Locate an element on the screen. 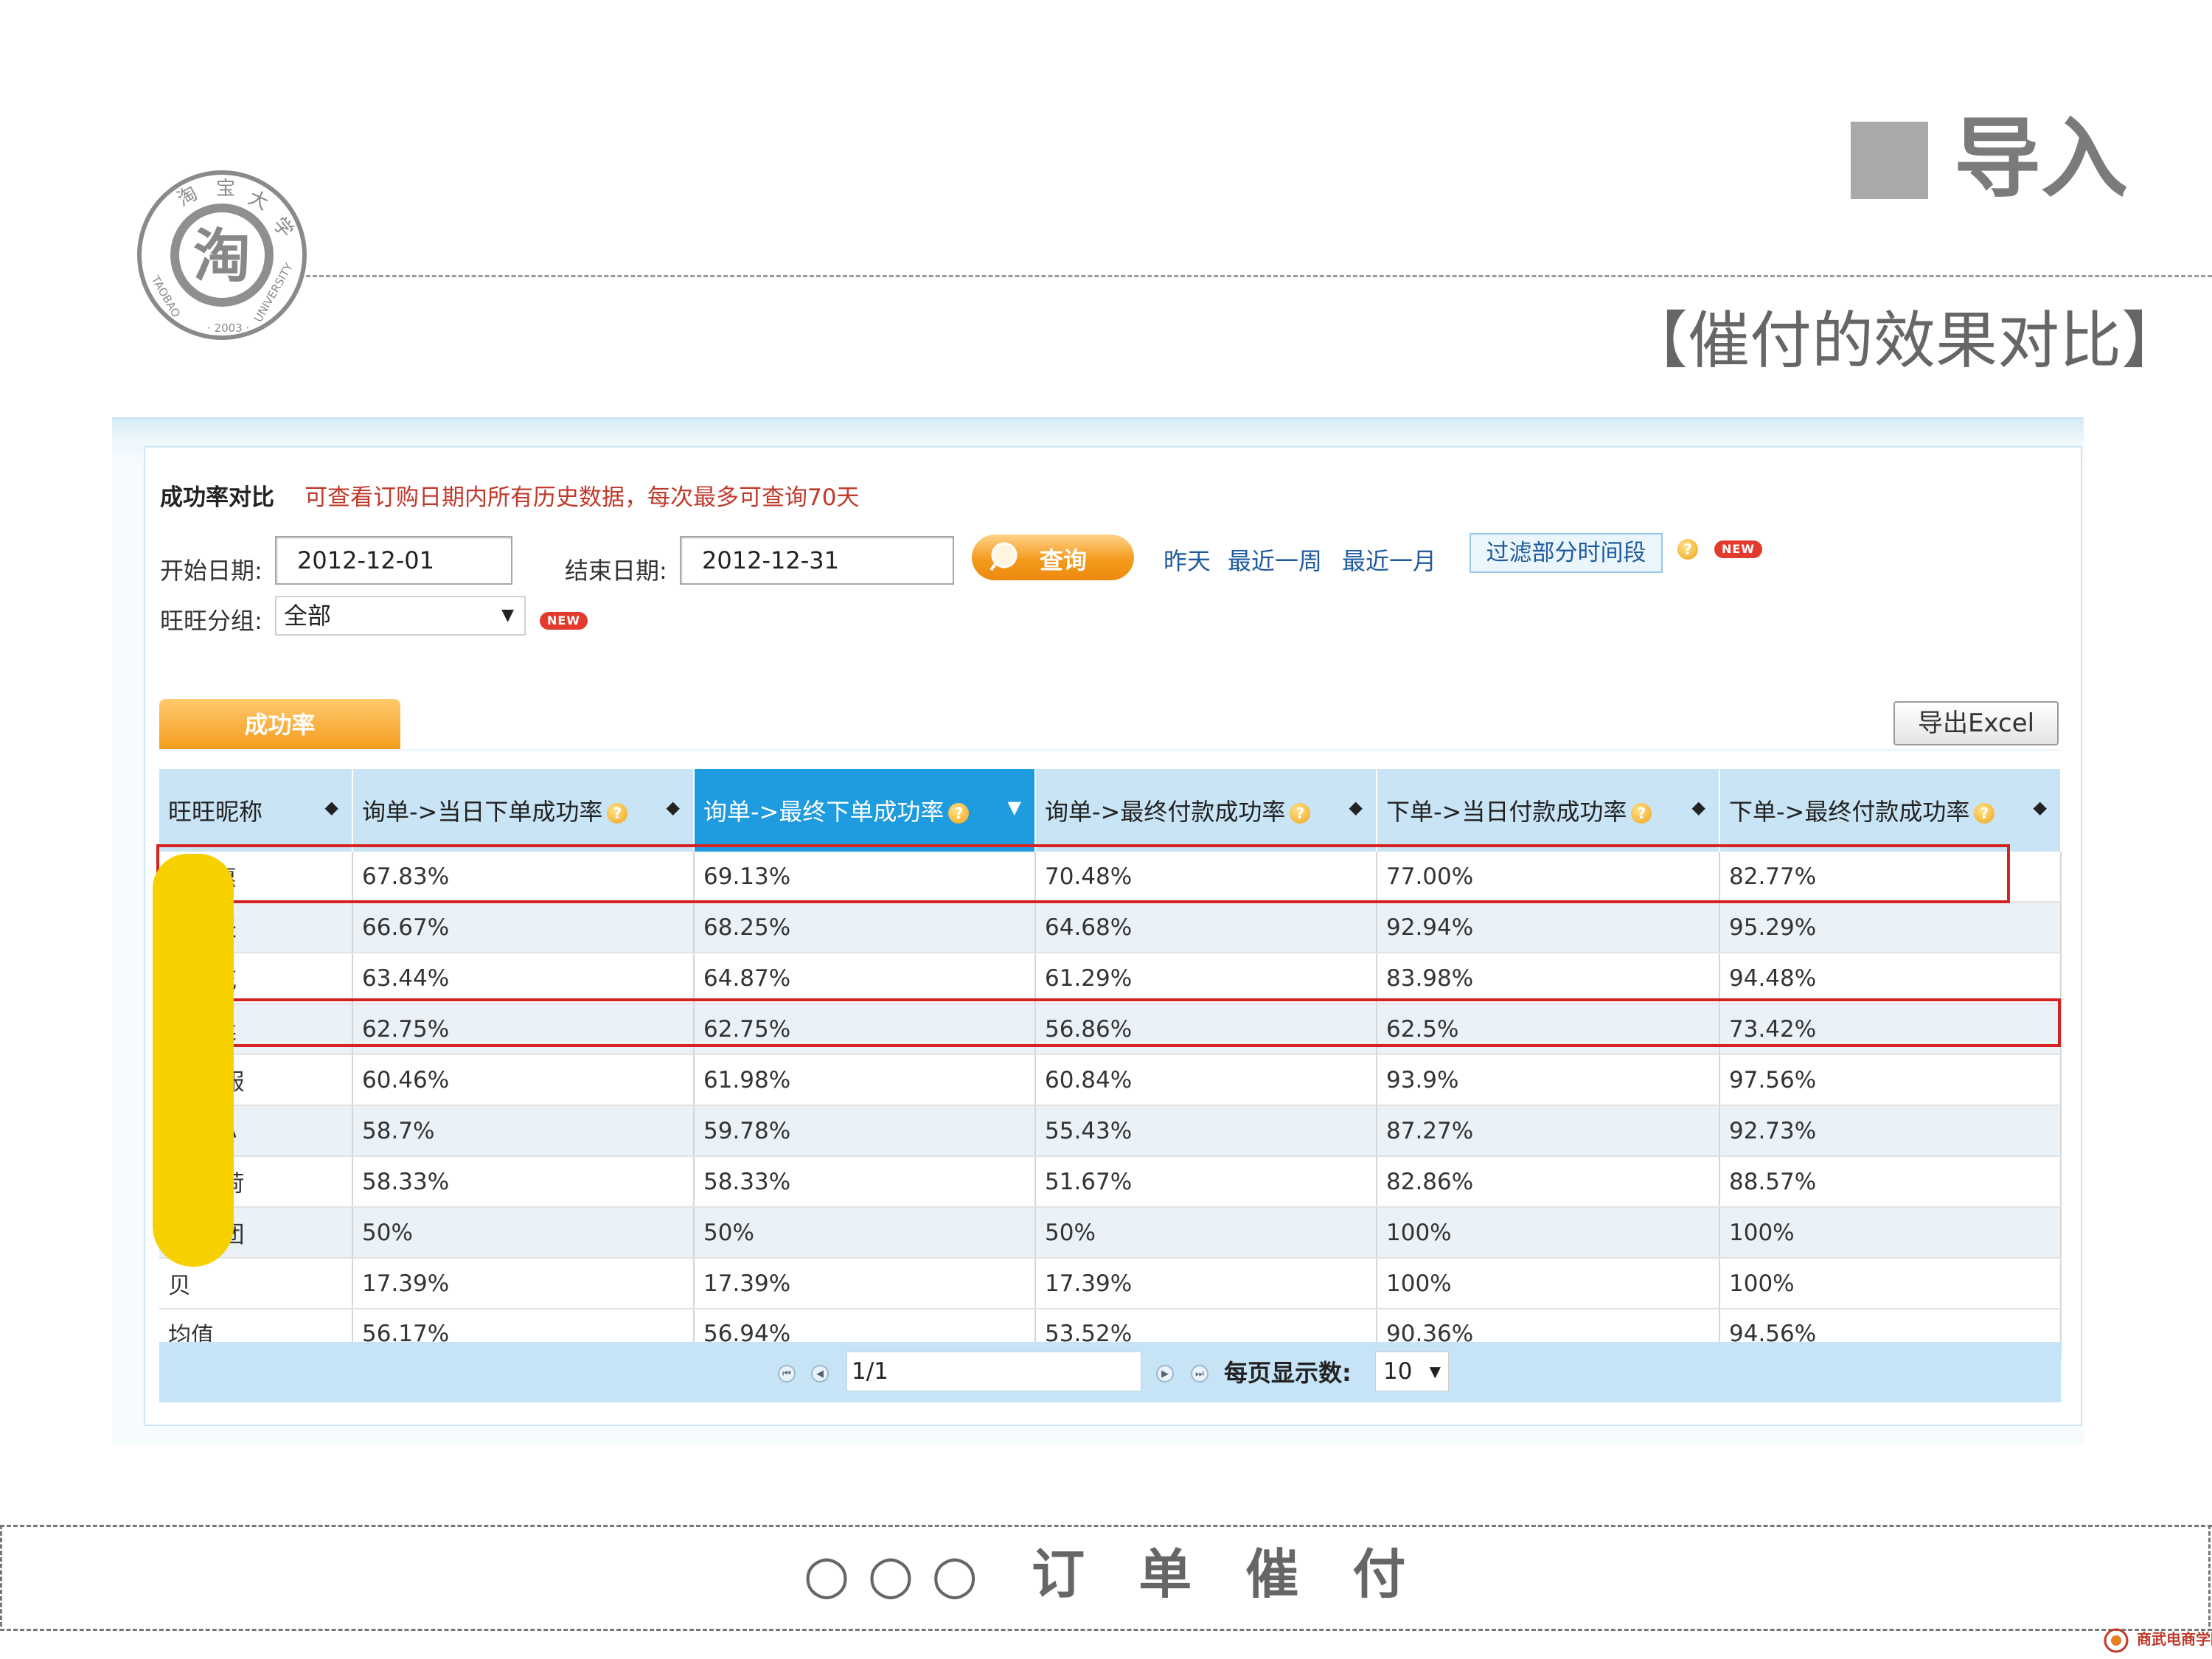 Image resolution: width=2212 pixels, height=1659 pixels. tab-underline is located at coordinates (1109, 750).